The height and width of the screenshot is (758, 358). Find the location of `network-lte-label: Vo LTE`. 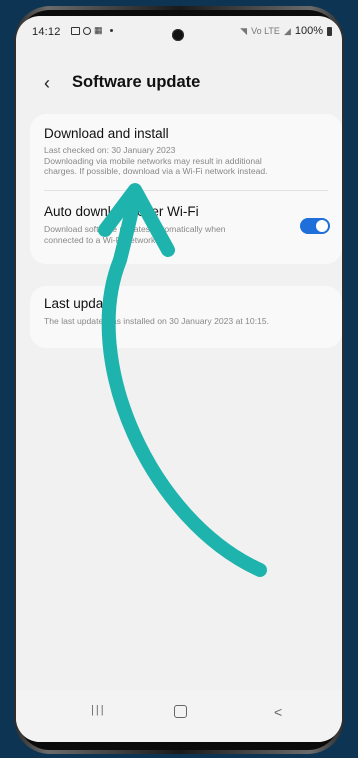

network-lte-label: Vo LTE is located at coordinates (265, 31).